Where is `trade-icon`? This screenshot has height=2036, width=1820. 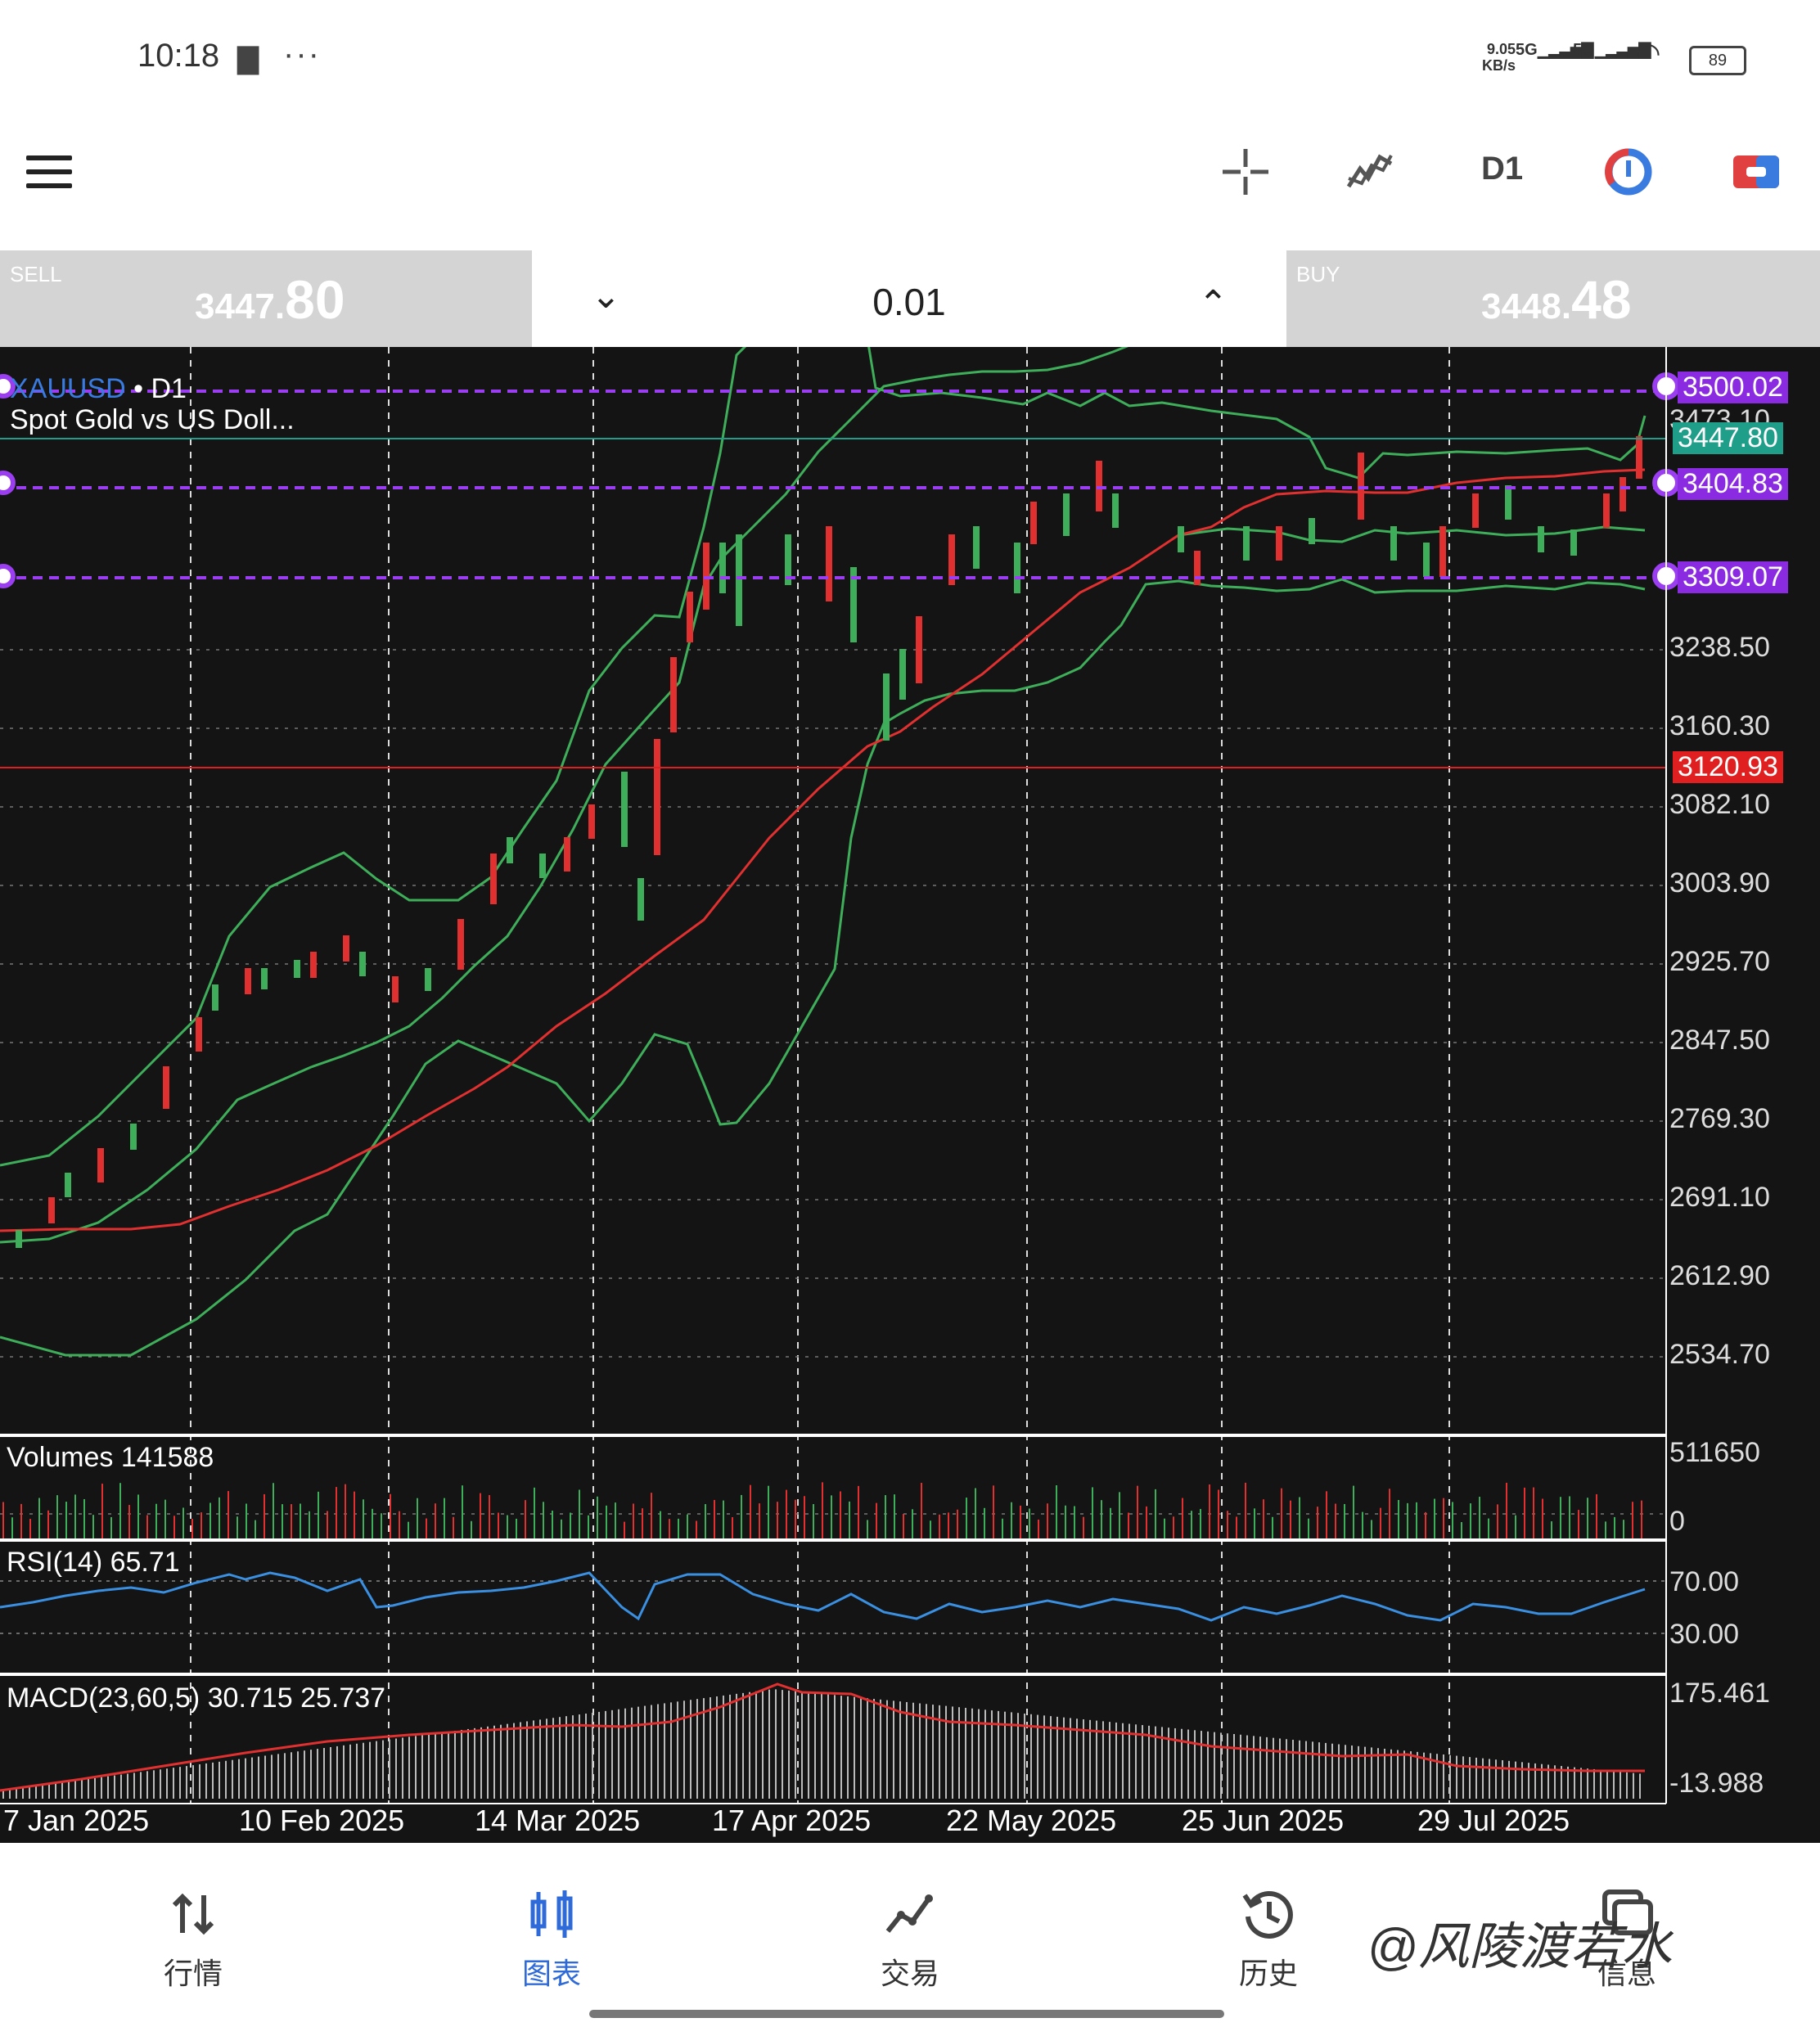
trade-icon is located at coordinates (1756, 172).